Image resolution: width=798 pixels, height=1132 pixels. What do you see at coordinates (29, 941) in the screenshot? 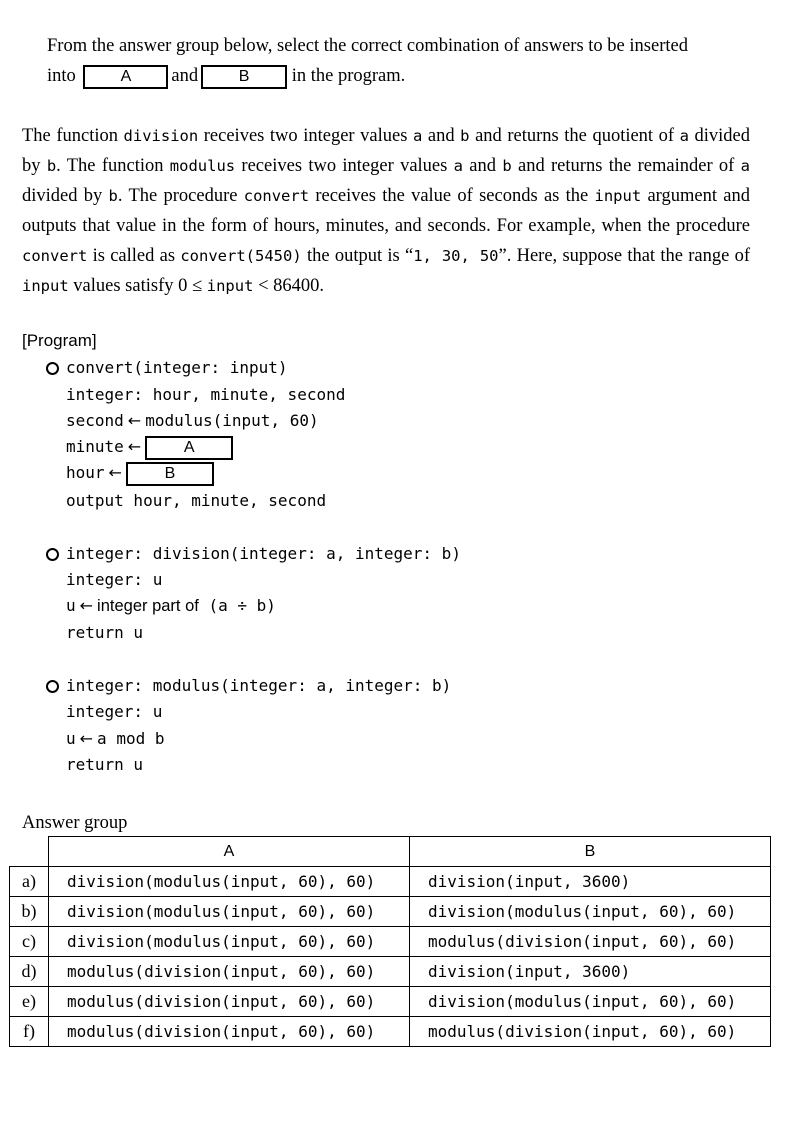
I see `answer-label: c)` at bounding box center [29, 941].